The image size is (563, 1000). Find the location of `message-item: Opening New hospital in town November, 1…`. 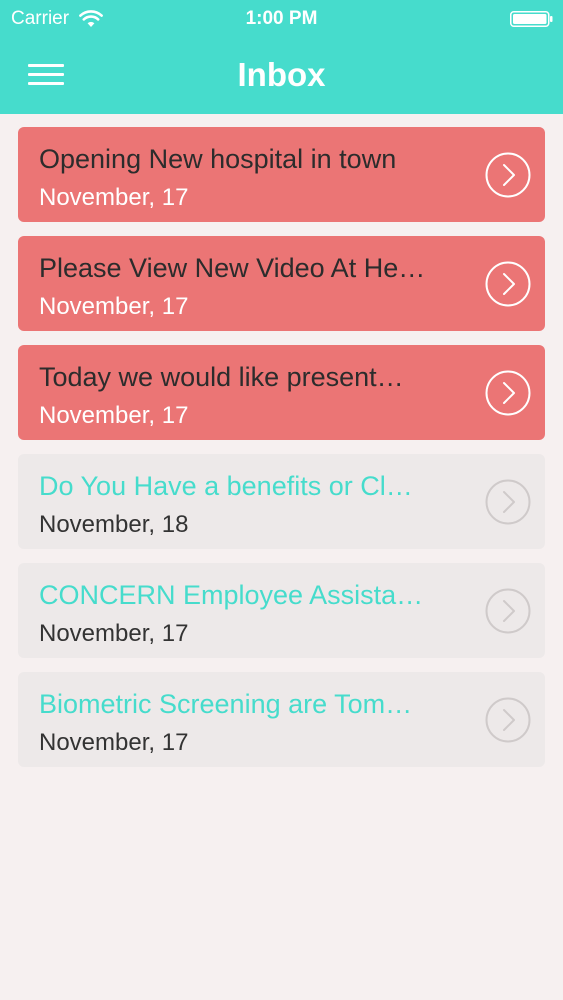

message-item: Opening New hospital in town November, 1… is located at coordinates (281, 174).